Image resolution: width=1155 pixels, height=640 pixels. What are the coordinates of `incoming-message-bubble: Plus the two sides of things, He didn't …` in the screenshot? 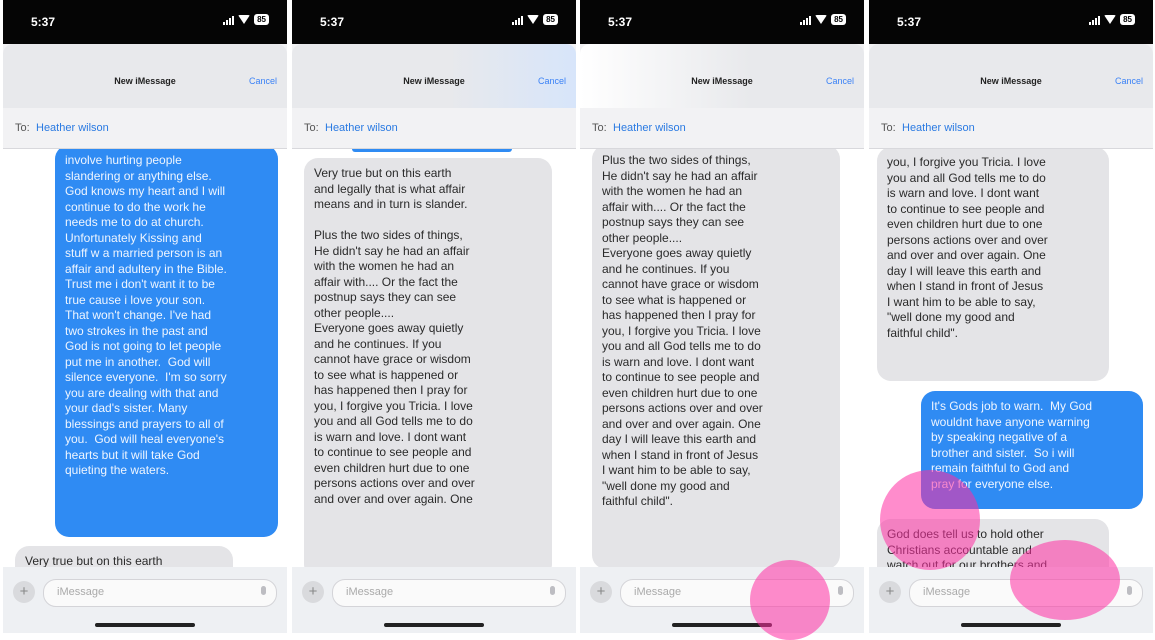 It's located at (716, 358).